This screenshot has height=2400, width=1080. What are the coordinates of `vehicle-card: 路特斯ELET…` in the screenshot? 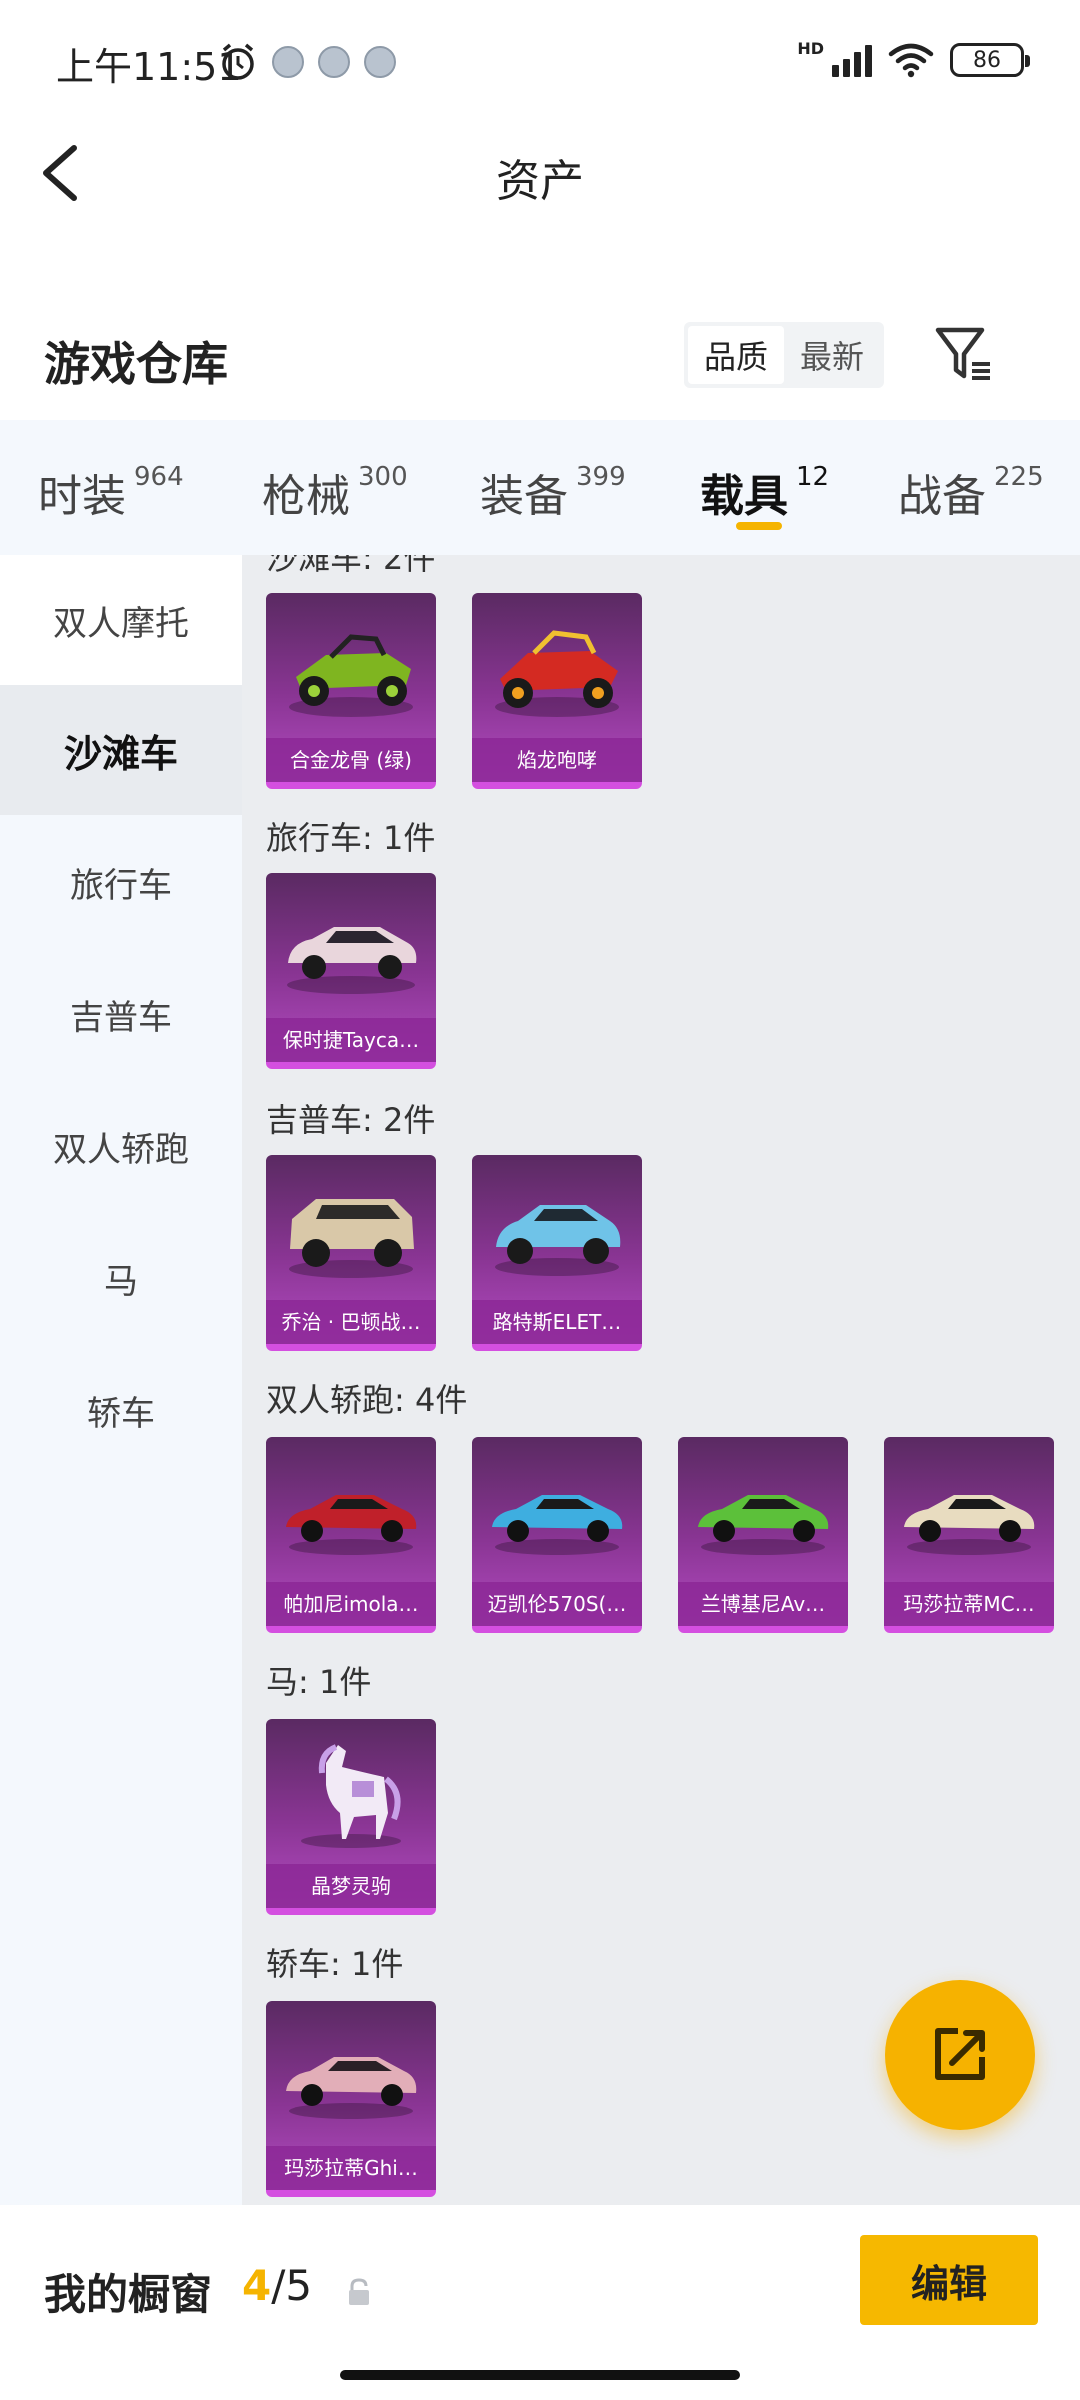 It's located at (557, 1253).